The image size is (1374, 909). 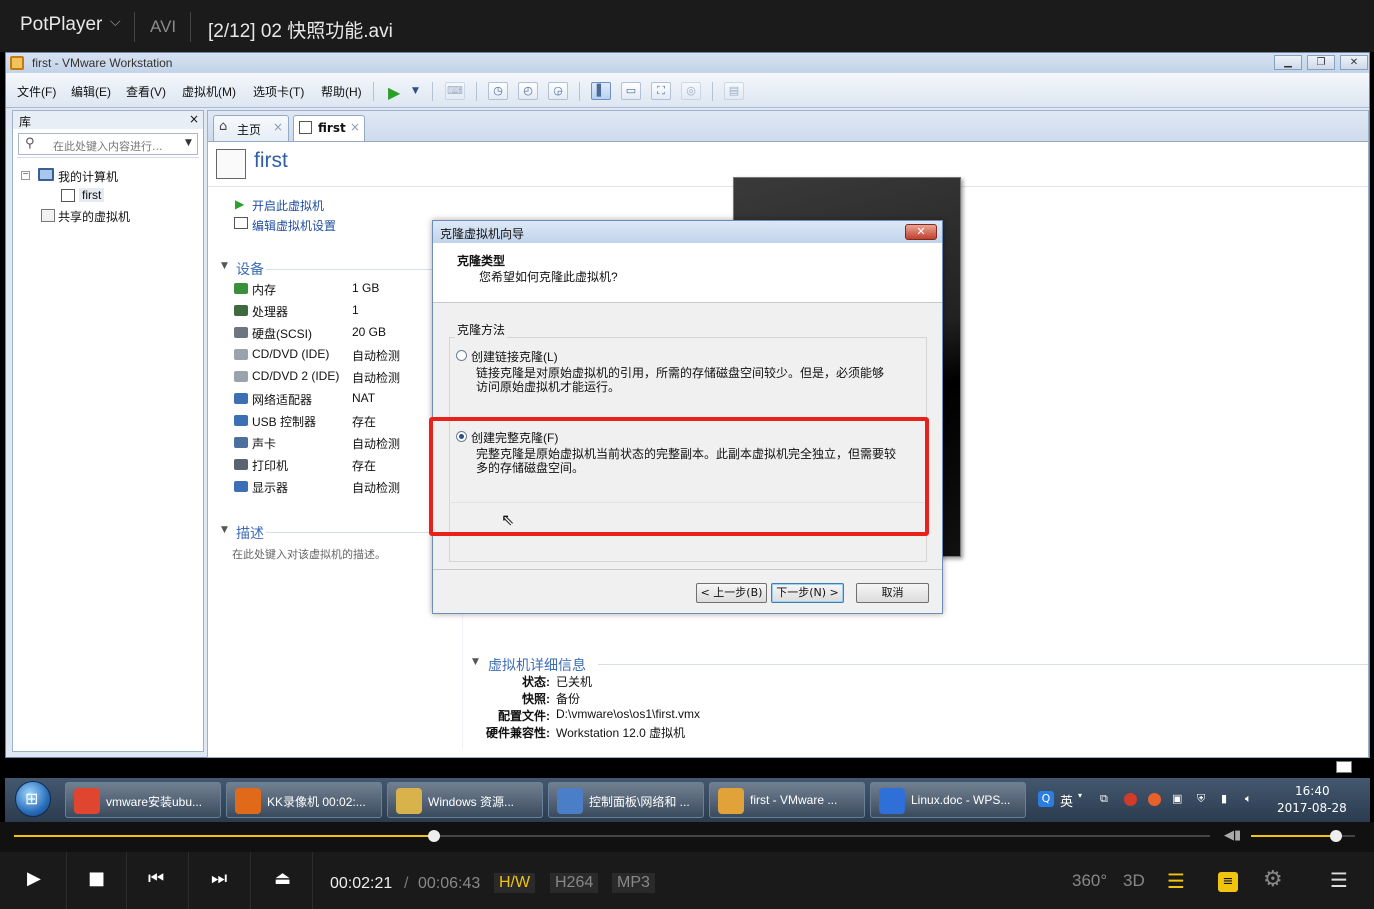 What do you see at coordinates (264, 443) in the screenshot?
I see `device-name: 声卡` at bounding box center [264, 443].